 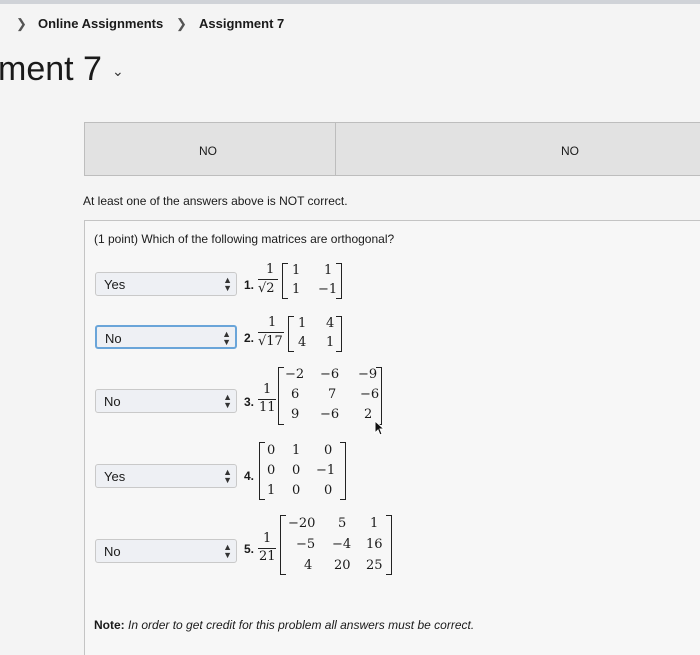 I want to click on top-border, so click(x=350, y=2).